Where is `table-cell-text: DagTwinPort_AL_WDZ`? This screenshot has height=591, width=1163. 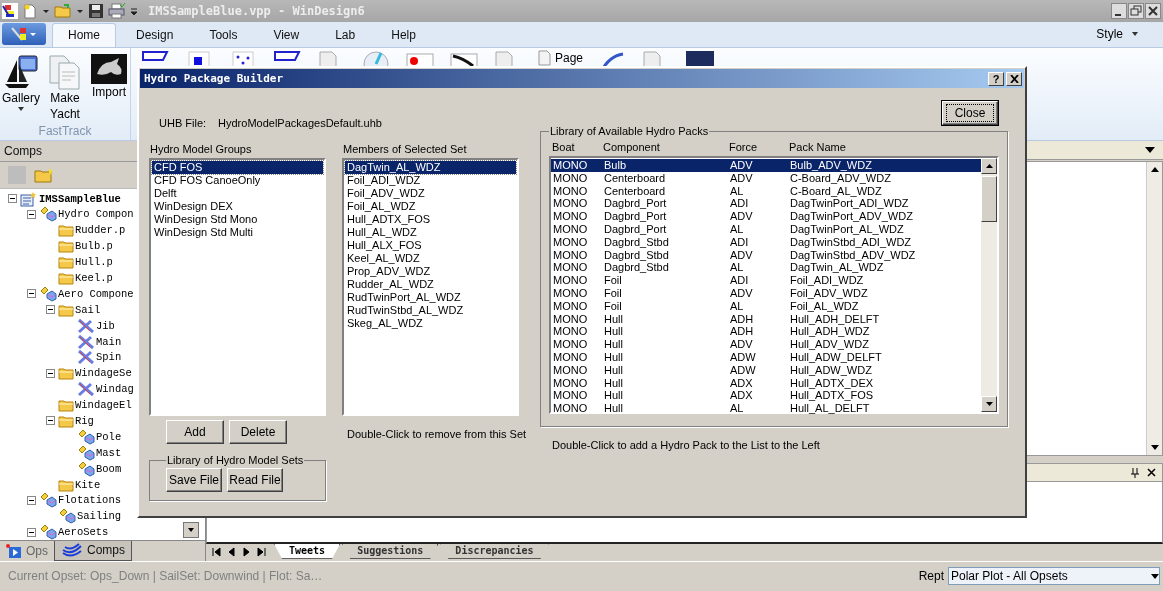
table-cell-text: DagTwinPort_AL_WDZ is located at coordinates (847, 229).